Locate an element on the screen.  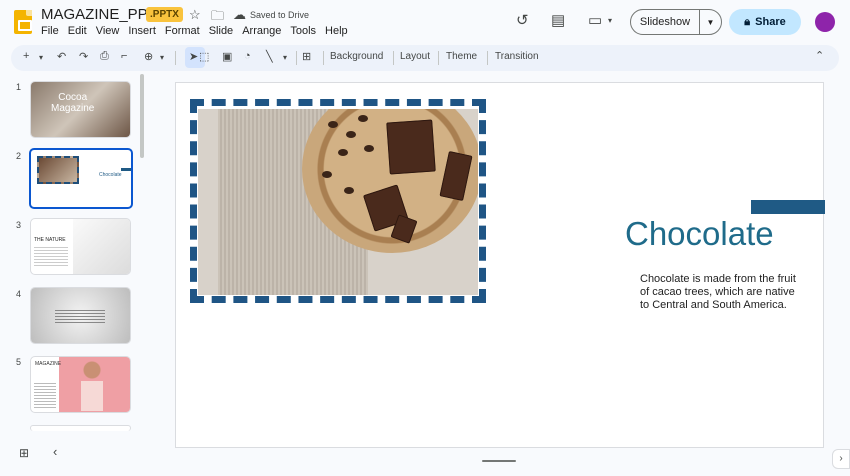
side-panel-toggle-icon: › is located at coordinates (841, 459).